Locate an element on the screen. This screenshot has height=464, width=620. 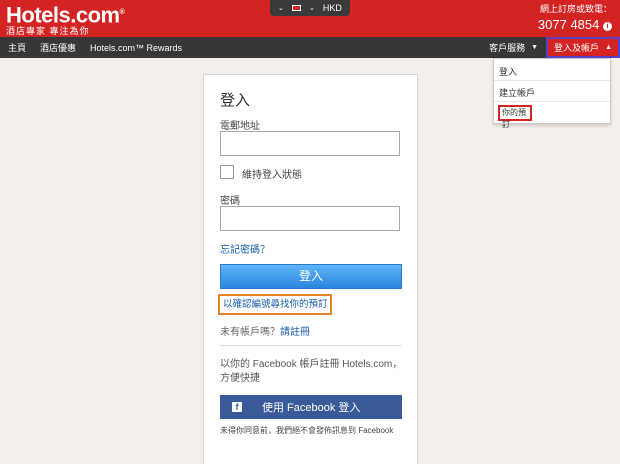
logo-tagline: 酒店專家 專注為你 is located at coordinates (48, 31).